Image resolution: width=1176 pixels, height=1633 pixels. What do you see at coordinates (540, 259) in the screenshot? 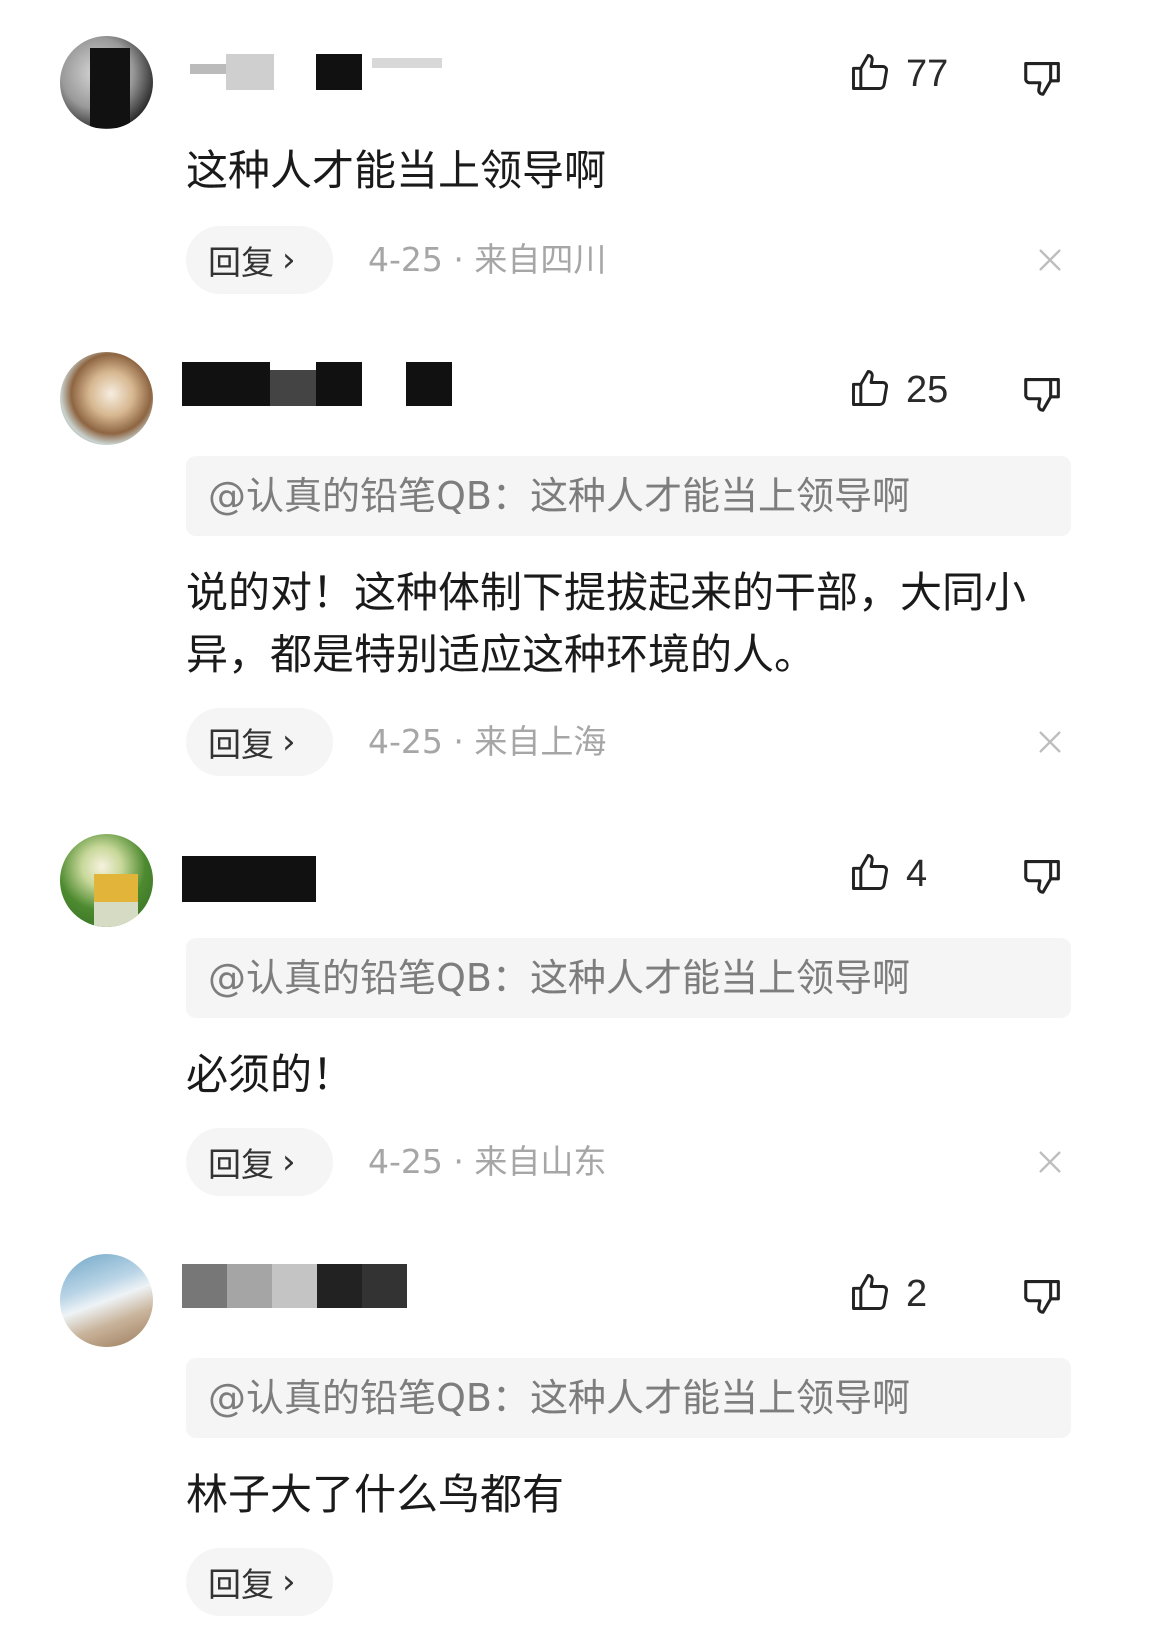
I see `comment-location: 来自四川` at bounding box center [540, 259].